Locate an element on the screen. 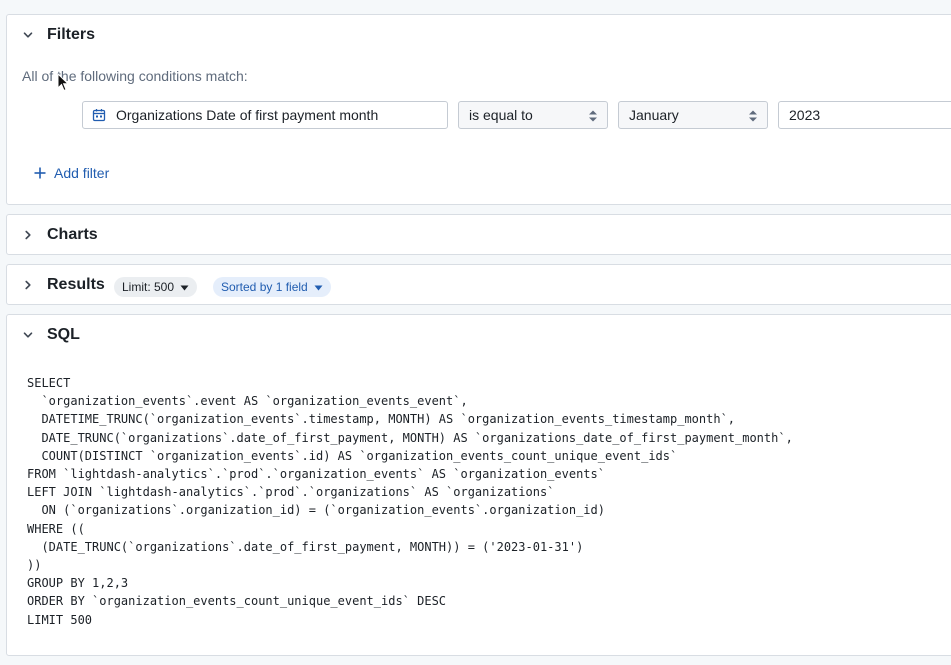  calendar-icon is located at coordinates (99, 115).